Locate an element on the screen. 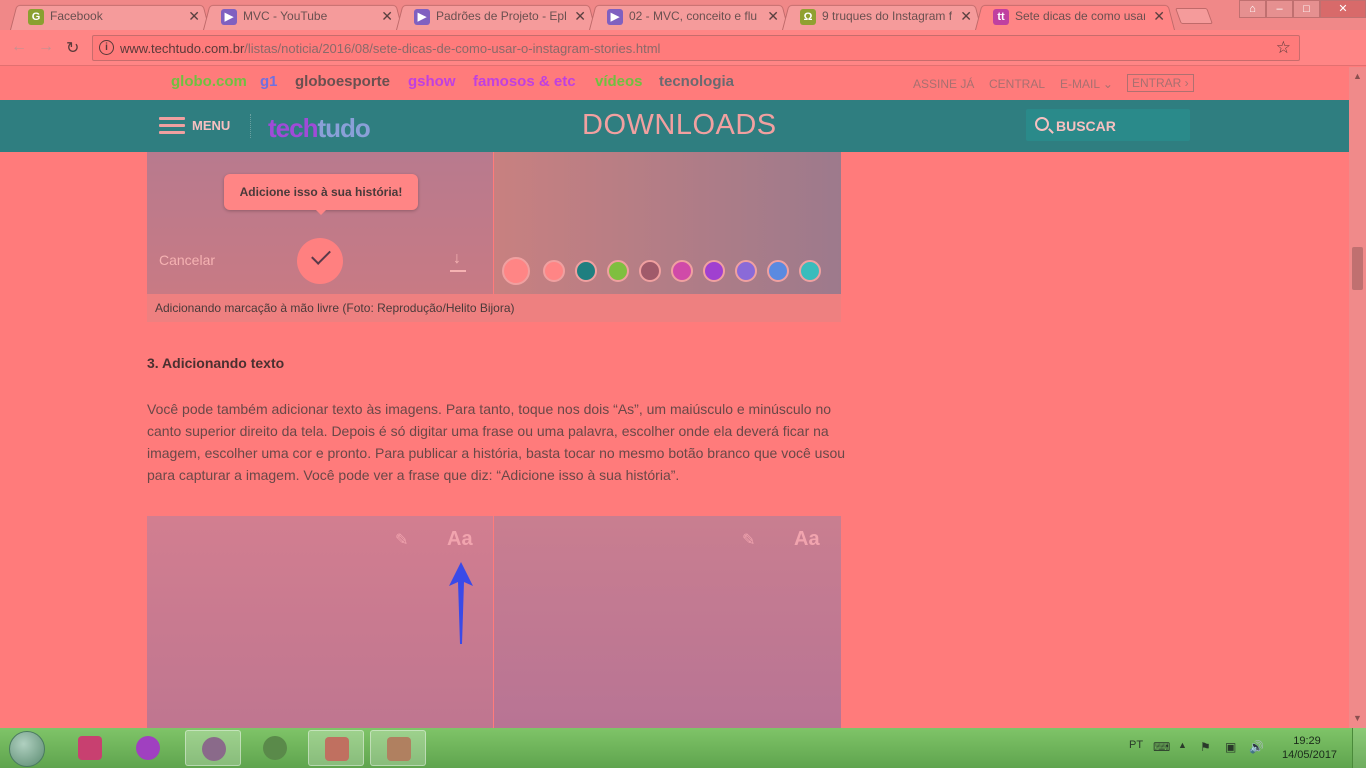  media-player-icon is located at coordinates (148, 748).